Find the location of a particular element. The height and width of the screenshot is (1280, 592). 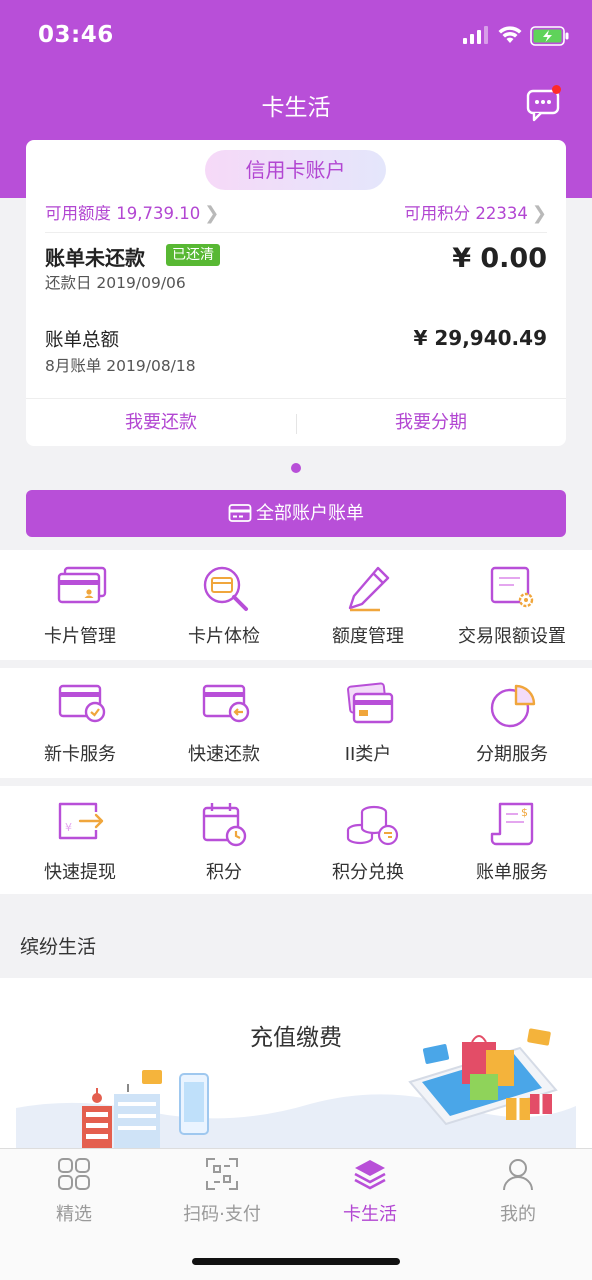

limit-row: 可用额度 19,739.10 ❯ 可用积分 22334 ❯ is located at coordinates (296, 213).